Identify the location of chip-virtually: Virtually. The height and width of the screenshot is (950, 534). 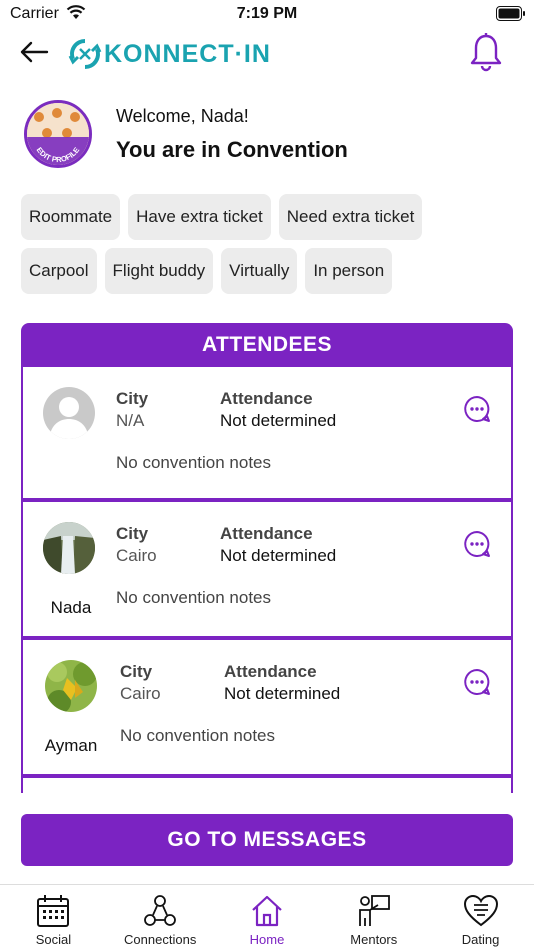
(259, 271).